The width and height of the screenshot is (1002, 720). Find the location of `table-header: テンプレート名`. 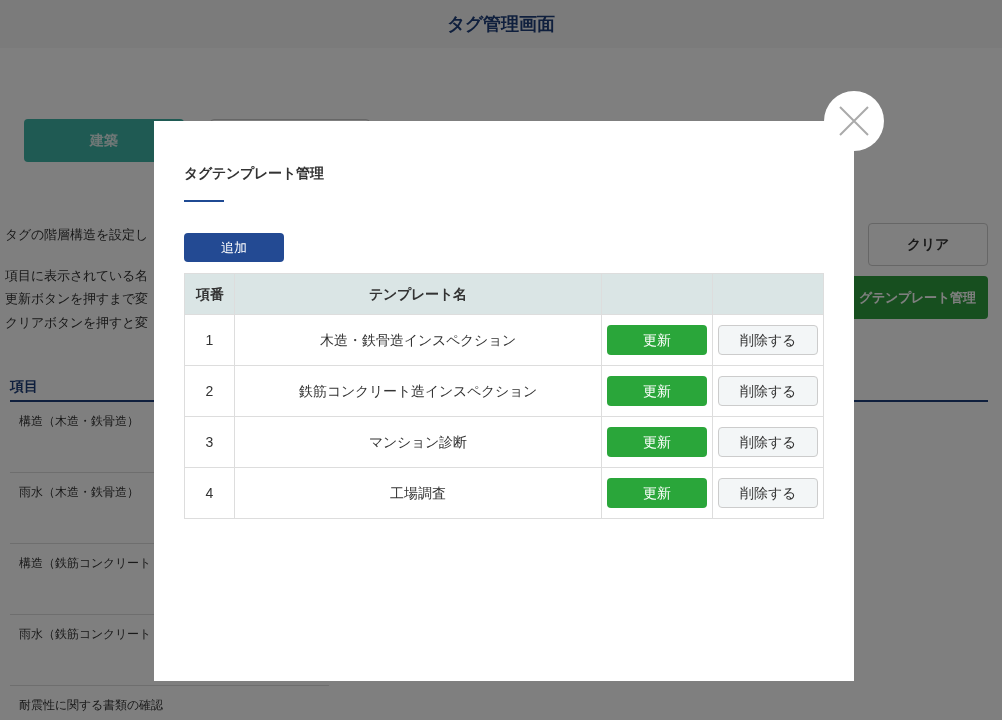

table-header: テンプレート名 is located at coordinates (418, 294).